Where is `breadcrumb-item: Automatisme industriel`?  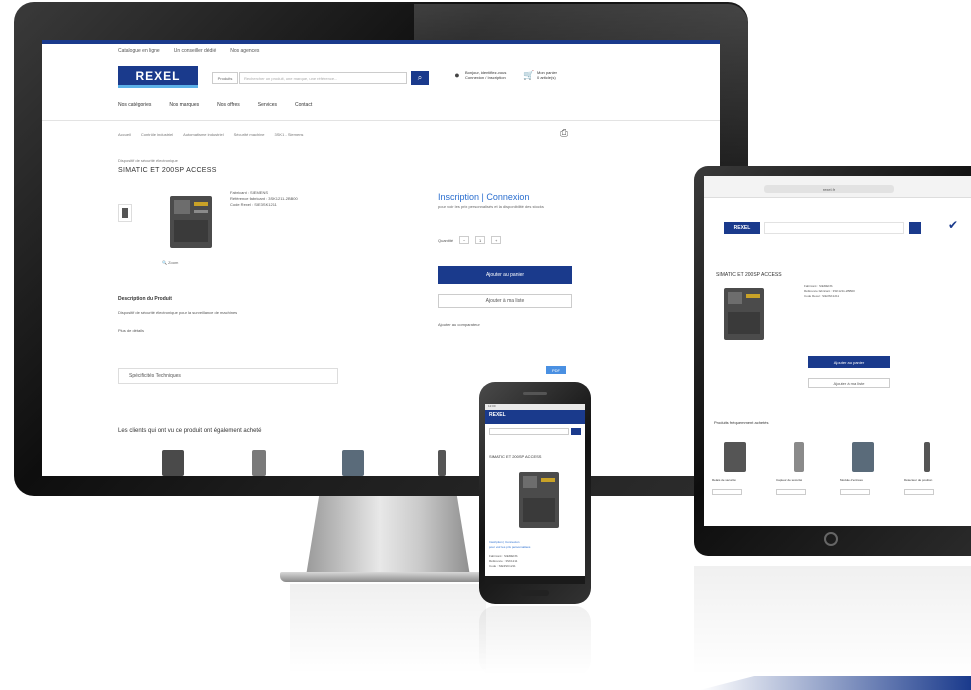 breadcrumb-item: Automatisme industriel is located at coordinates (203, 134).